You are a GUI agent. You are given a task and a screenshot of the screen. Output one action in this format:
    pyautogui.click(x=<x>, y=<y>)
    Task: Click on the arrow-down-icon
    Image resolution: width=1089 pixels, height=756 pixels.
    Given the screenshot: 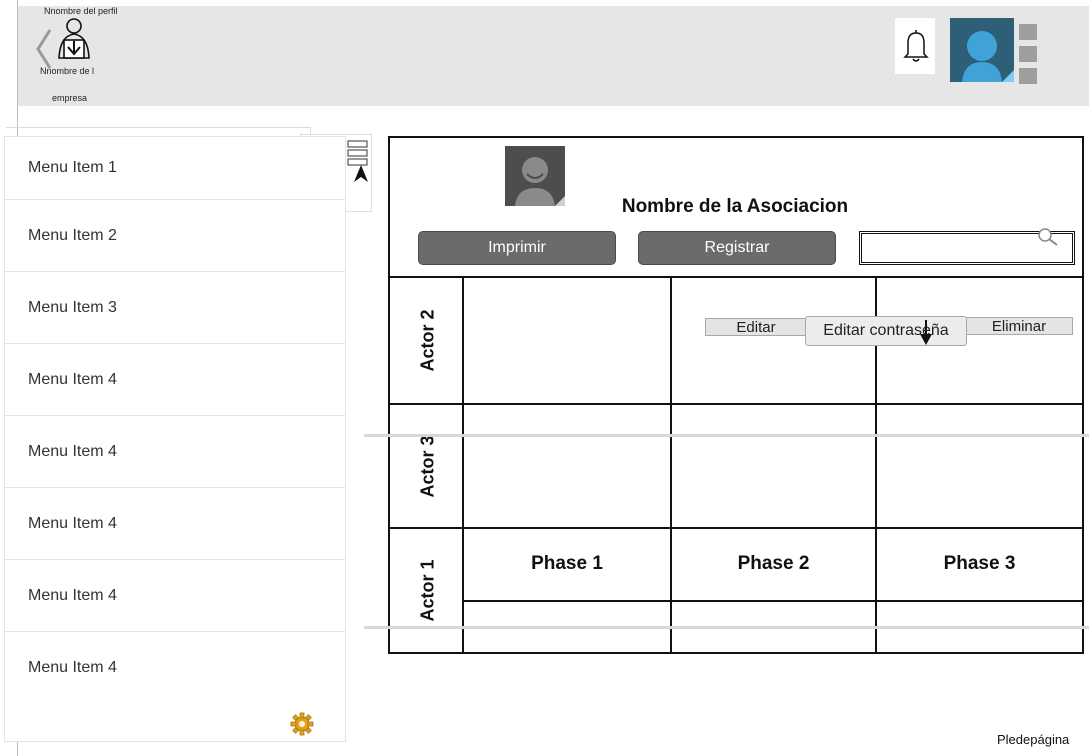 What is the action you would take?
    pyautogui.click(x=926, y=335)
    